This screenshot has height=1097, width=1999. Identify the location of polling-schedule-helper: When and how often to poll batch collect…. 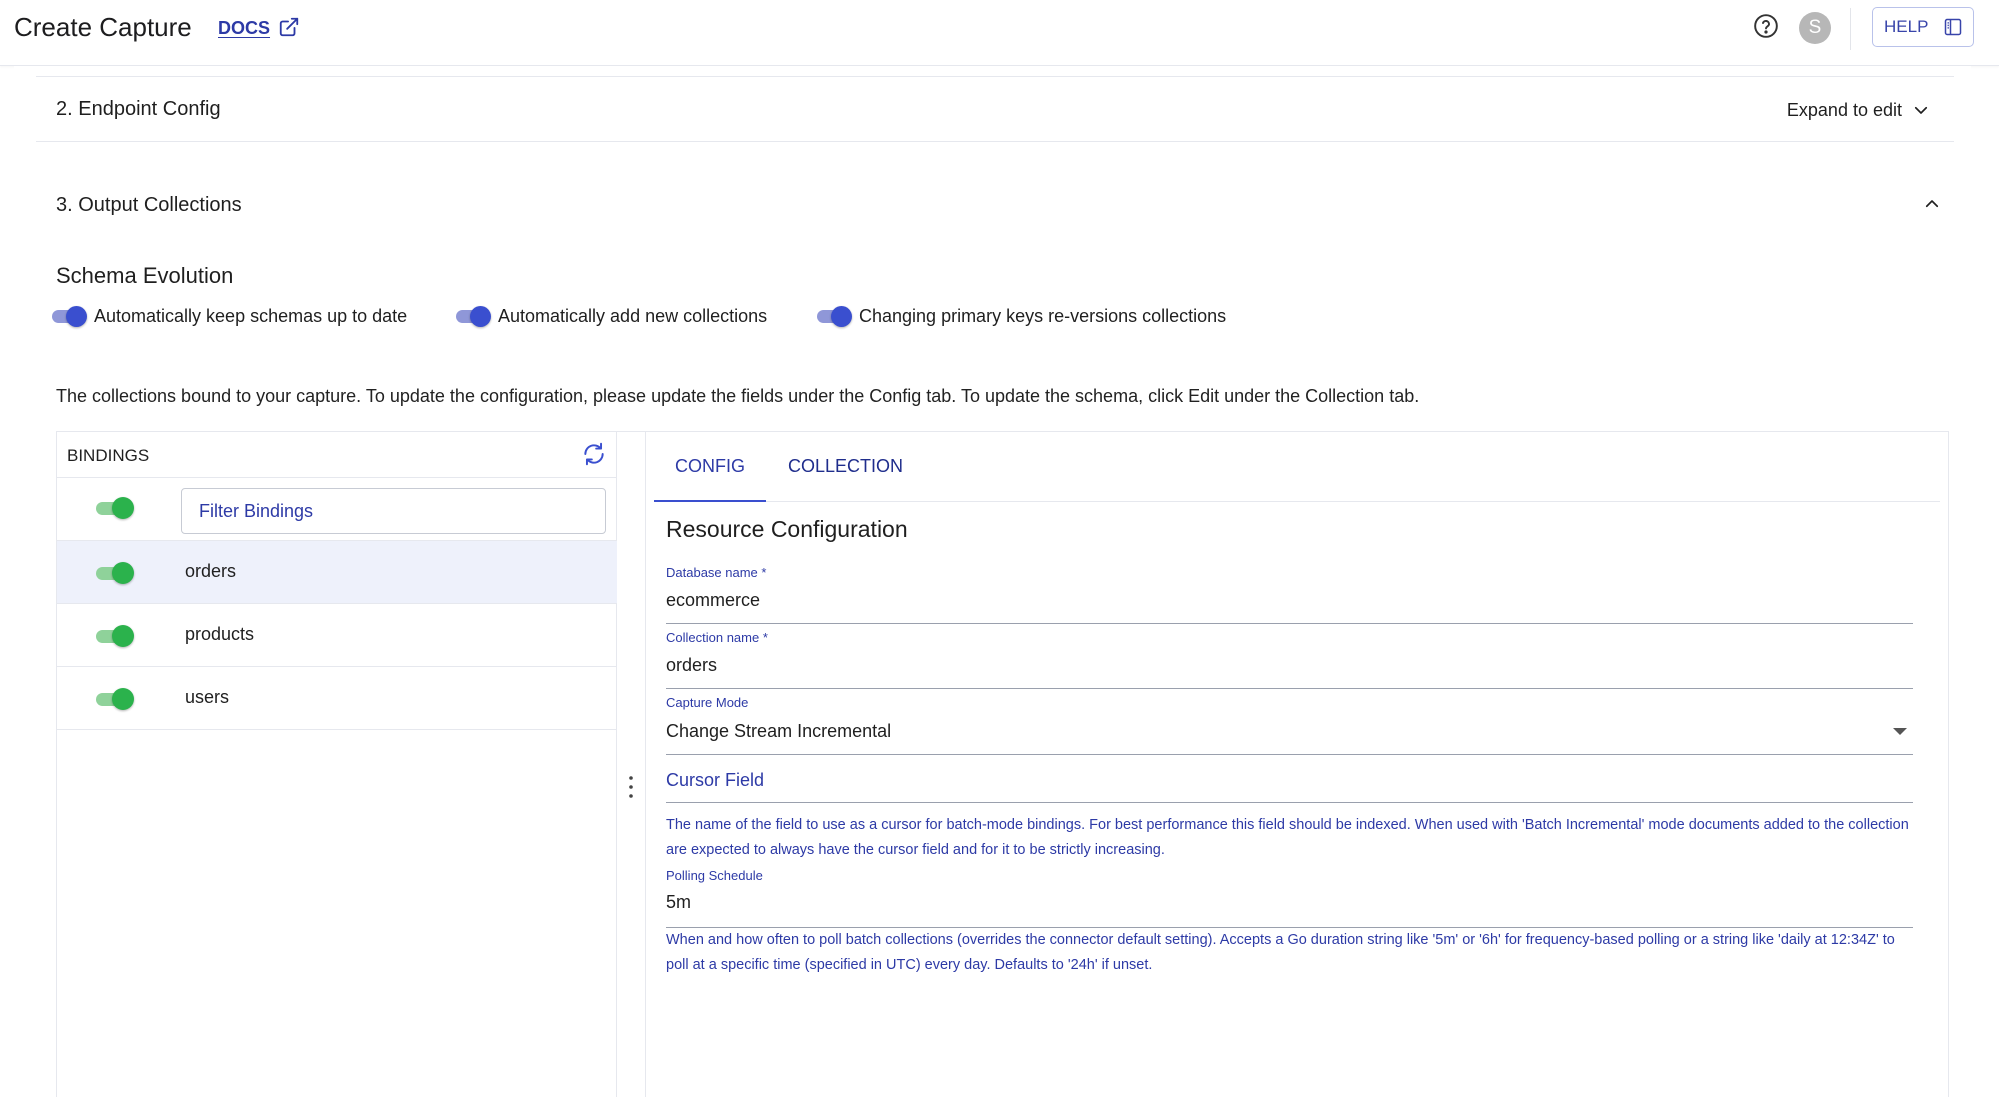
(1280, 952).